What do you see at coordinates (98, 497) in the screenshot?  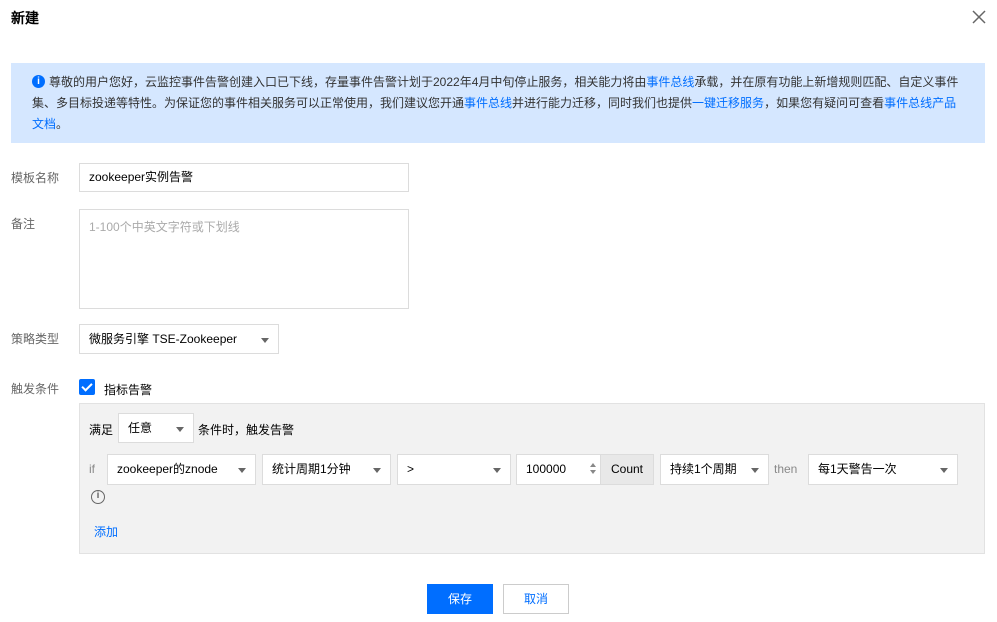 I see `help-info-icon` at bounding box center [98, 497].